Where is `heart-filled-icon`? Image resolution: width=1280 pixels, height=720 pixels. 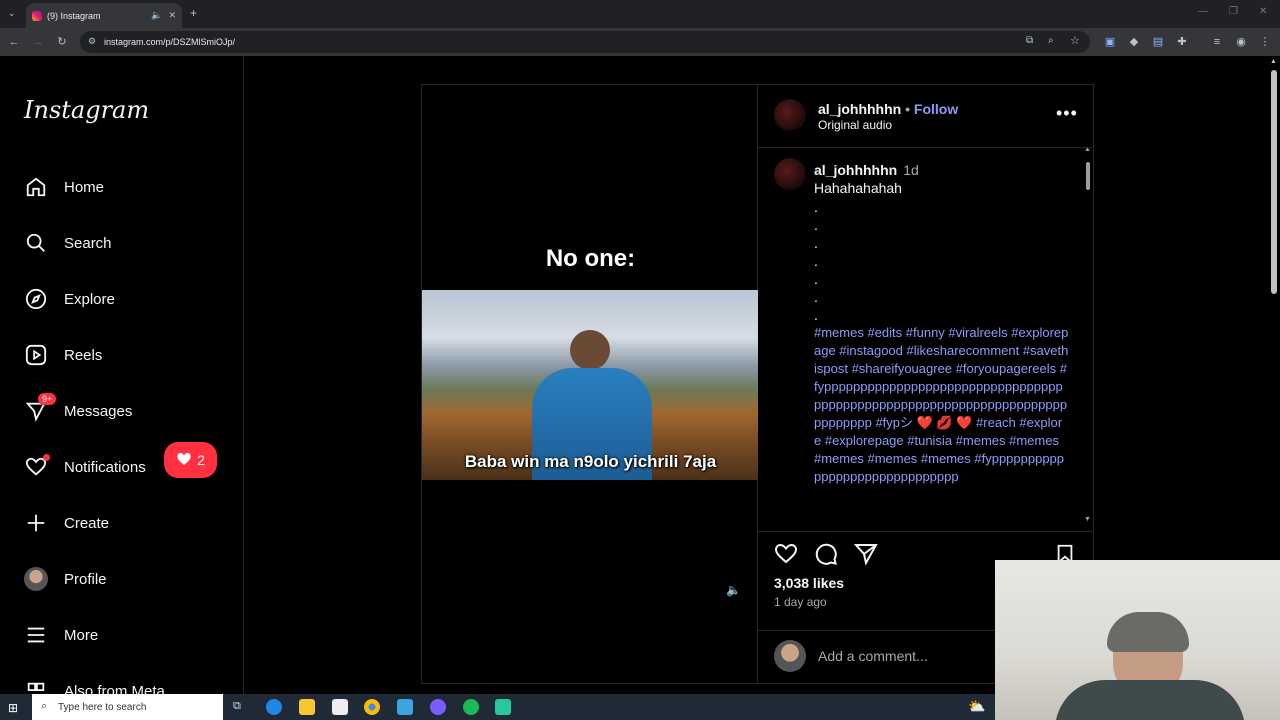
heart-filled-icon is located at coordinates (184, 460).